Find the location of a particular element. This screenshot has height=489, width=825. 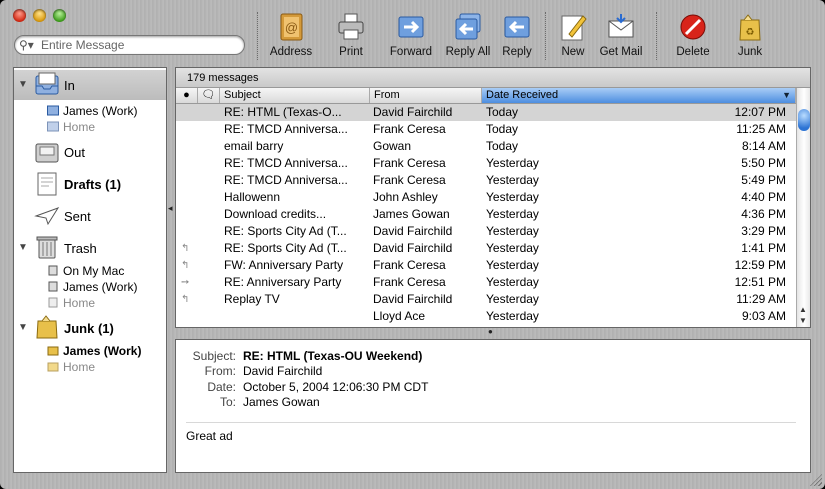

address-button: @ Address is located at coordinates (291, 36).